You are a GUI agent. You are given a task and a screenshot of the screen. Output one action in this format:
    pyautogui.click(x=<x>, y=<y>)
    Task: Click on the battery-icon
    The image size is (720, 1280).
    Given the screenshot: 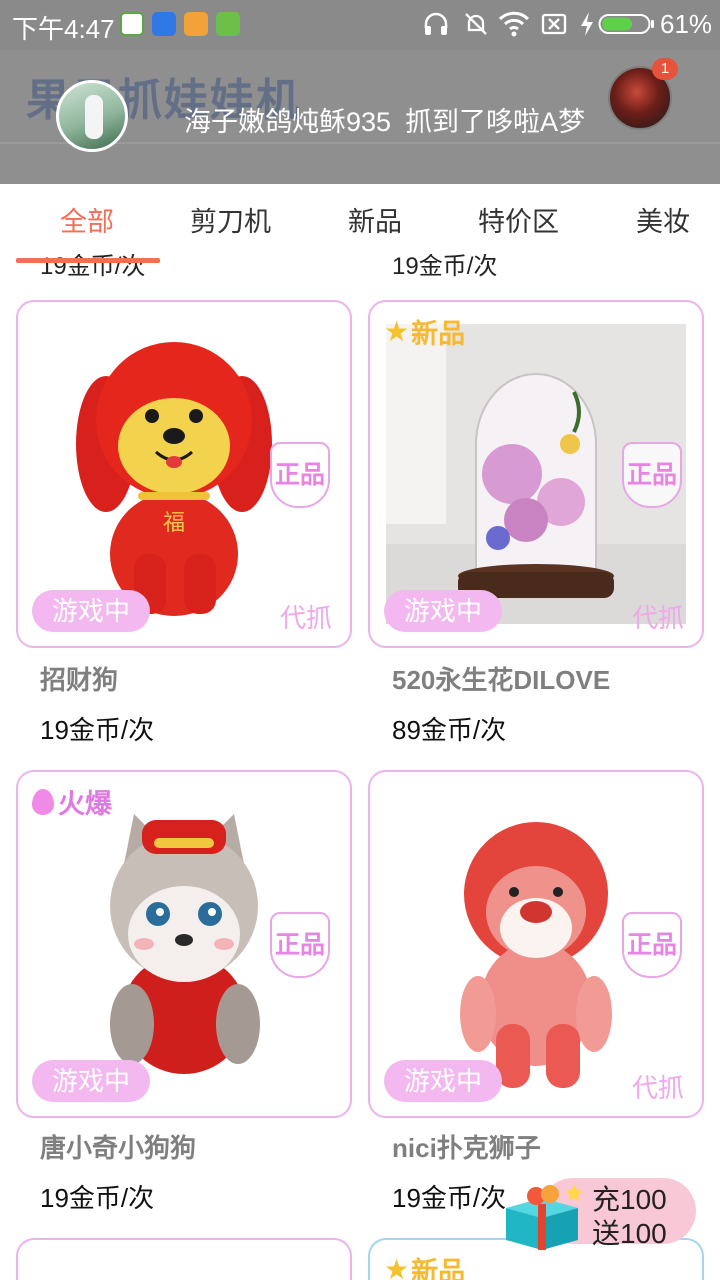 What is the action you would take?
    pyautogui.click(x=626, y=24)
    